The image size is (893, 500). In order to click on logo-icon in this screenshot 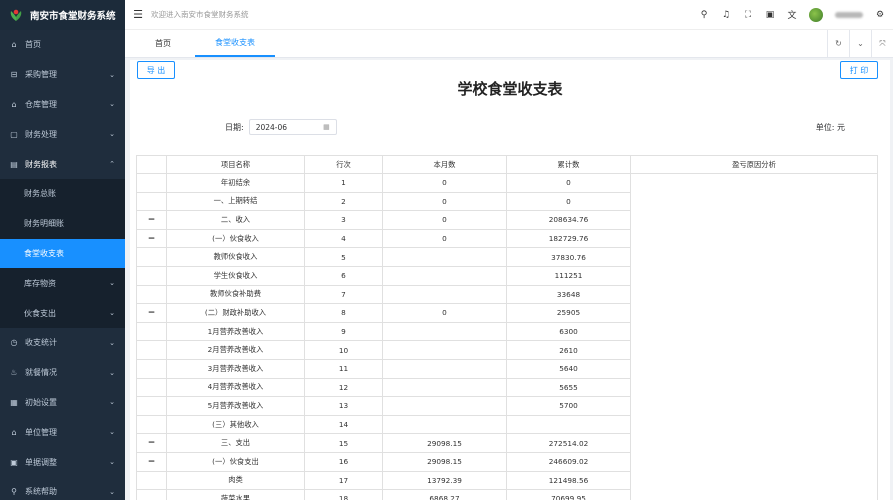, I will do `click(16, 15)`.